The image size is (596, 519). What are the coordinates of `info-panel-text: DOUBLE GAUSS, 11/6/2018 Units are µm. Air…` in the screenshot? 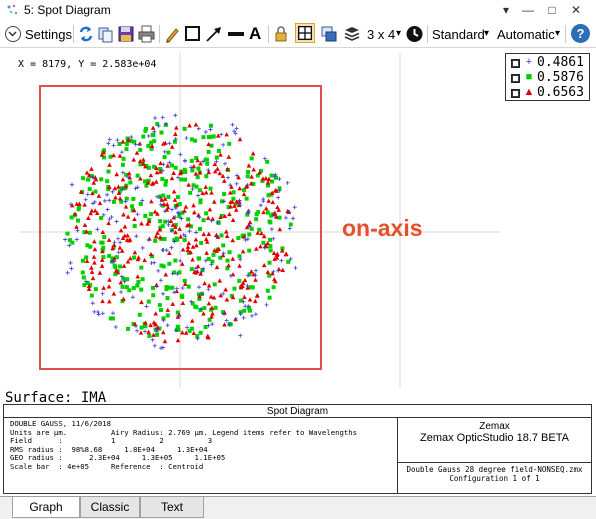 It's located at (183, 445).